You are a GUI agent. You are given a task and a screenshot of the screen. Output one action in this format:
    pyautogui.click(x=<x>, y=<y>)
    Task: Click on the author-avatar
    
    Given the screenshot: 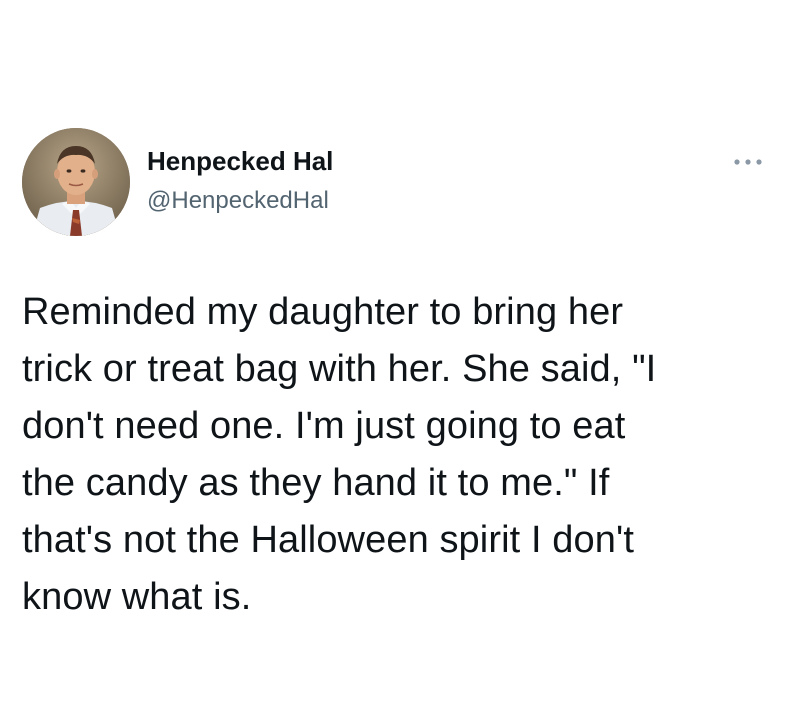 What is the action you would take?
    pyautogui.click(x=76, y=182)
    